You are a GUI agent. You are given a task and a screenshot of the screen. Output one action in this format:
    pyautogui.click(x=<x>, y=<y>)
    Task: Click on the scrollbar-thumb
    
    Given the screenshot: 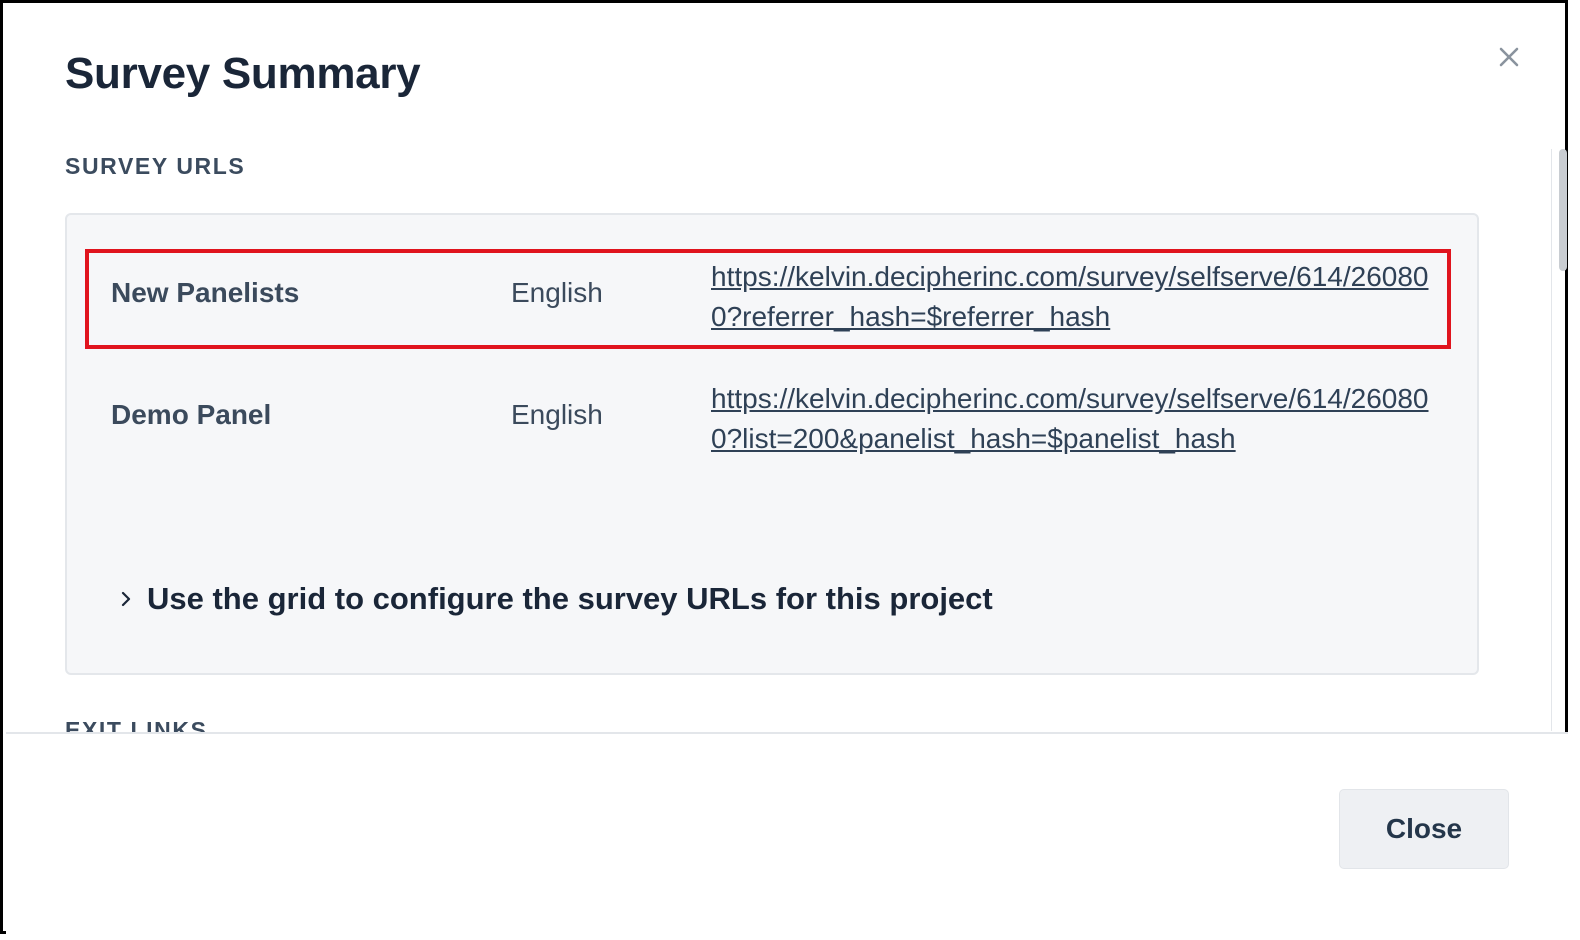 What is the action you would take?
    pyautogui.click(x=1563, y=210)
    